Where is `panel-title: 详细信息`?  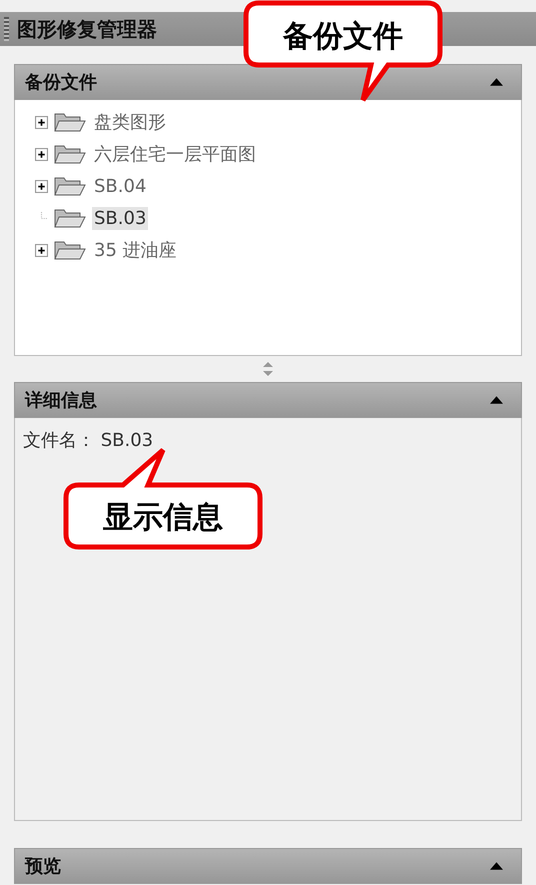 panel-title: 详细信息 is located at coordinates (61, 400).